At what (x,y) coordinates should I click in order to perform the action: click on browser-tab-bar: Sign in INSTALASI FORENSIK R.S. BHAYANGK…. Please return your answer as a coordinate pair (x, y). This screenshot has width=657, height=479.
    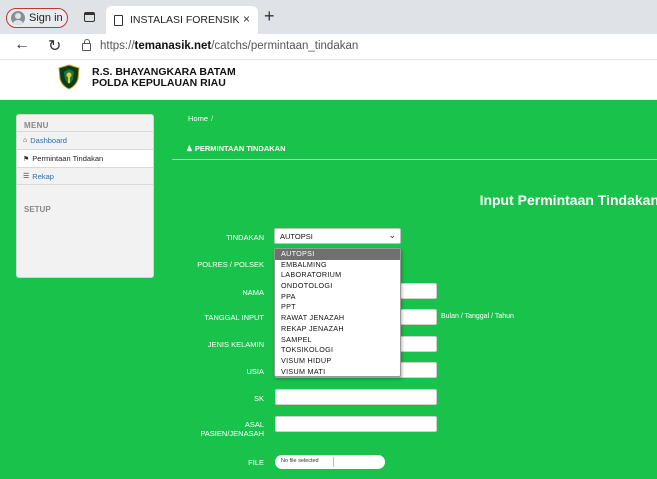
    Looking at the image, I should click on (328, 17).